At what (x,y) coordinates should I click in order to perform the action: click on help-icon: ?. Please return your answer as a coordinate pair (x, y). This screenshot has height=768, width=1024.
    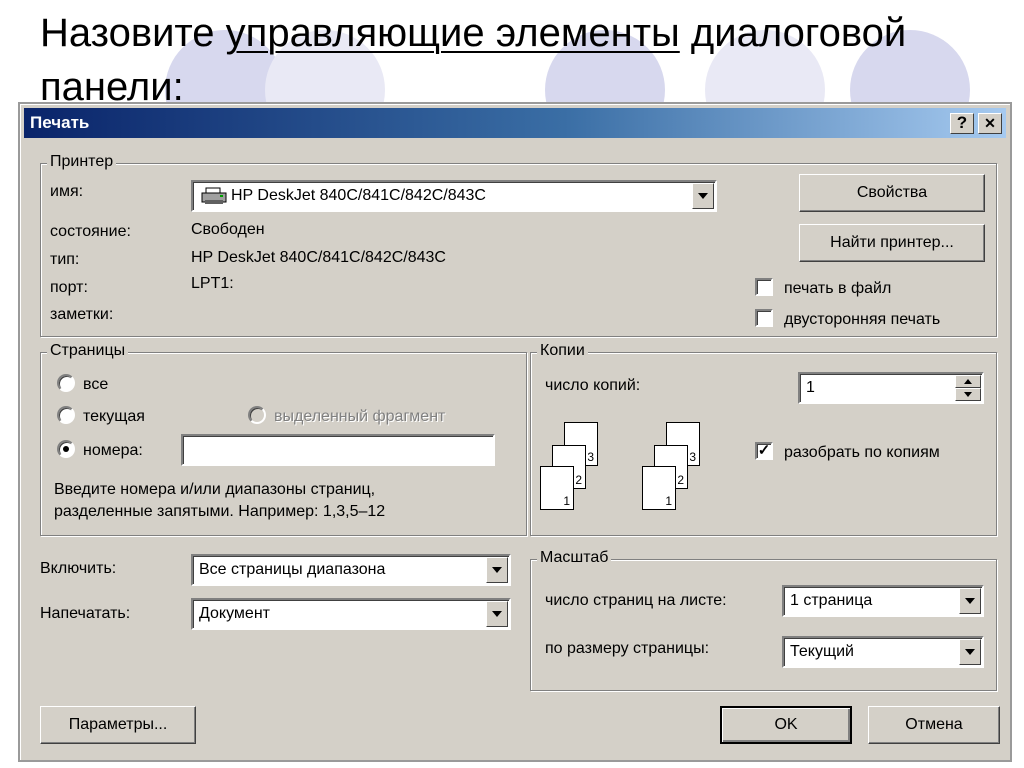
    Looking at the image, I should click on (962, 122).